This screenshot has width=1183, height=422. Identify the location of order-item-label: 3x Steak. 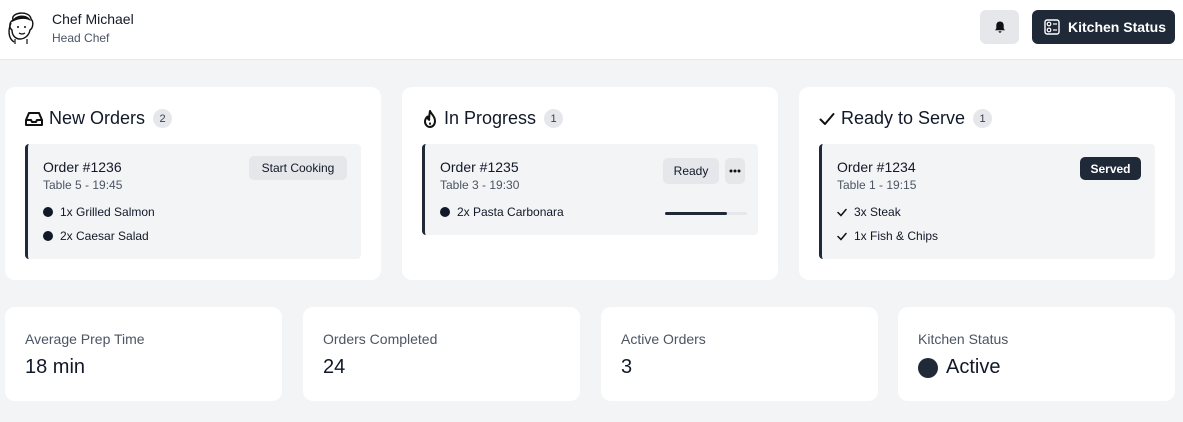
(877, 212).